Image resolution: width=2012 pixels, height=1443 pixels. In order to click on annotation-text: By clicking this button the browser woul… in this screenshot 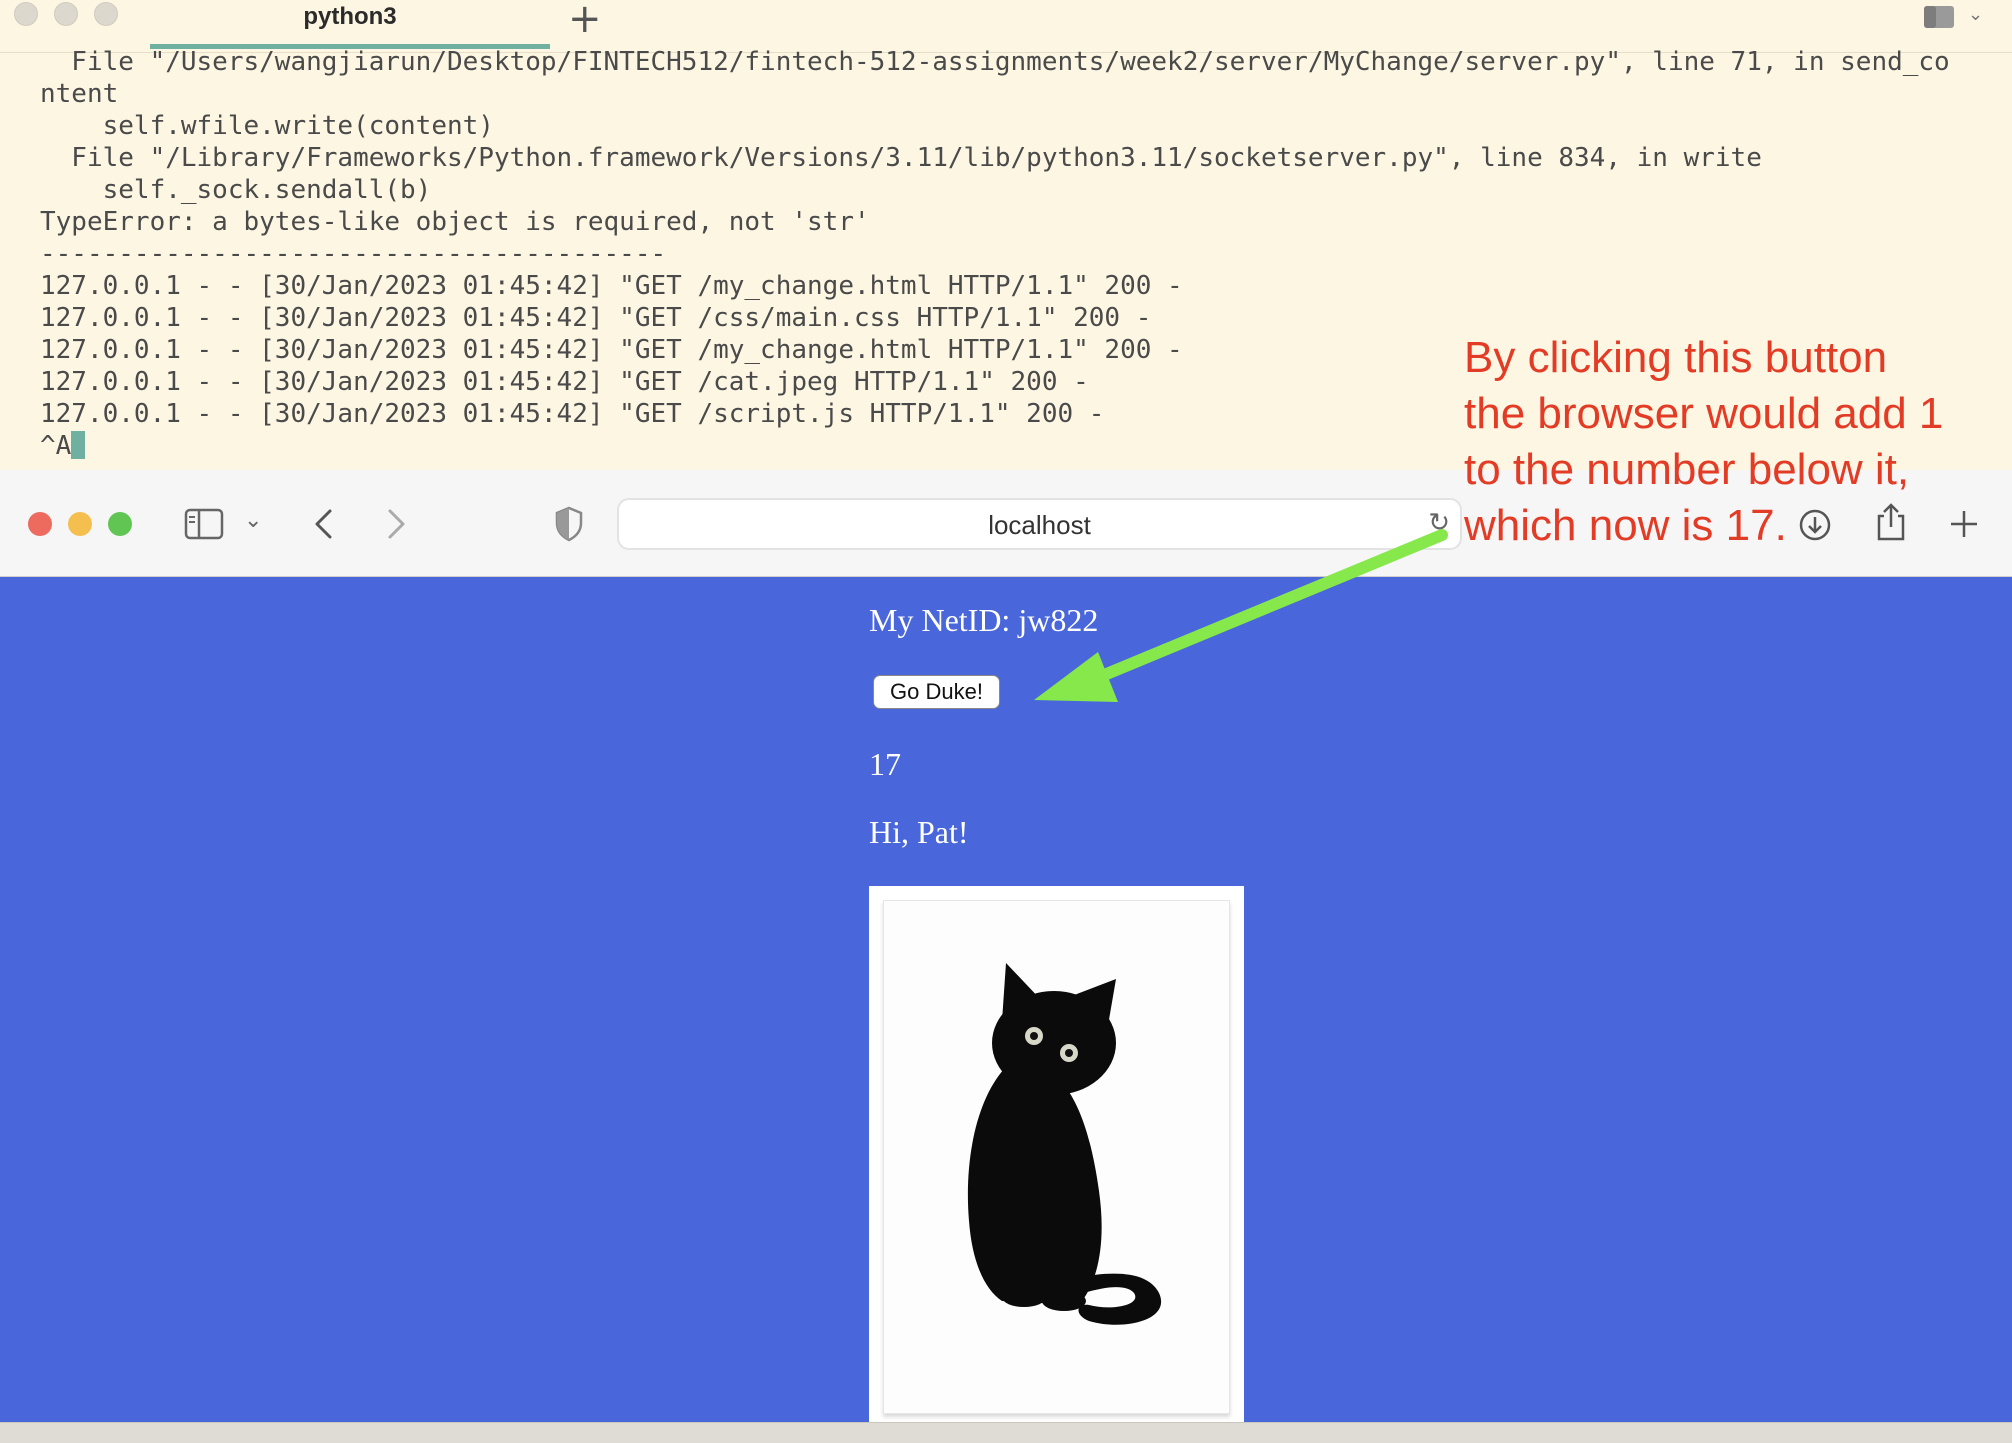, I will do `click(1734, 442)`.